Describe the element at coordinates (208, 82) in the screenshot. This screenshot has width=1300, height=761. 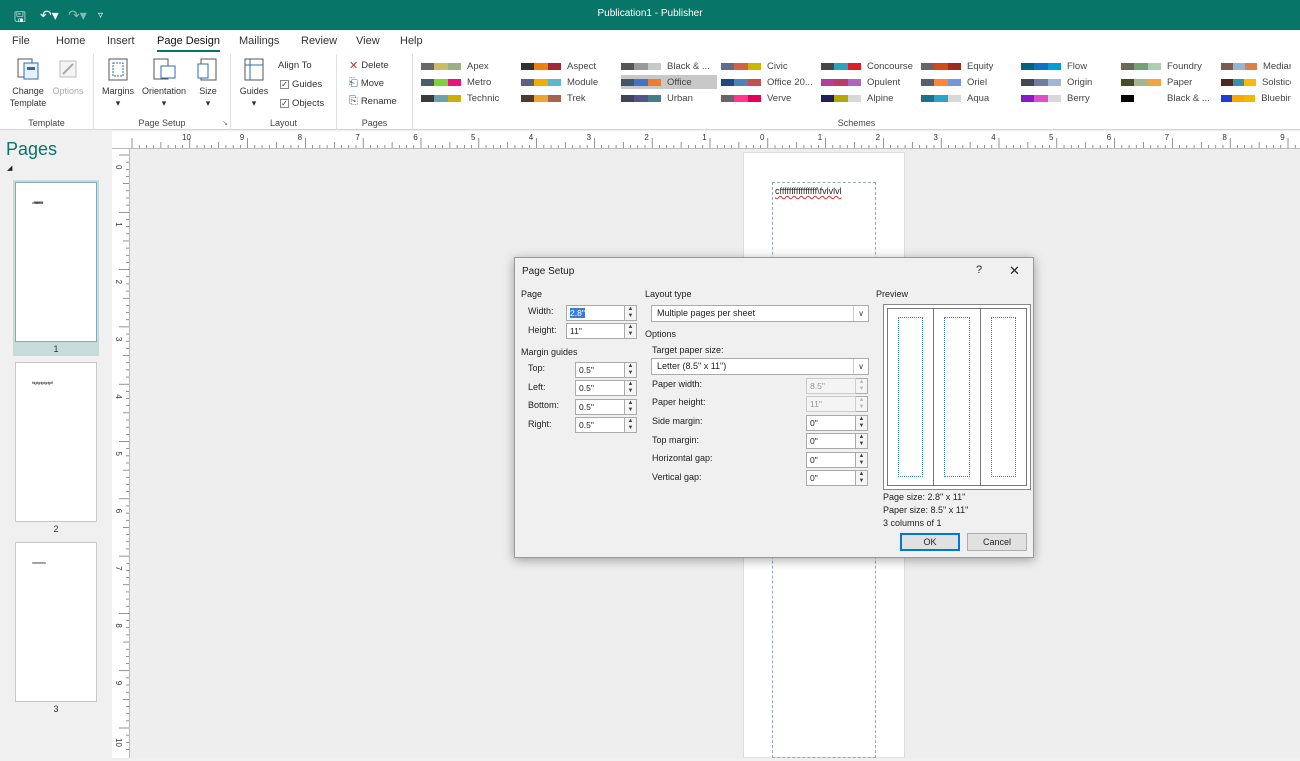
I see `size-button: Size ▾` at that location.